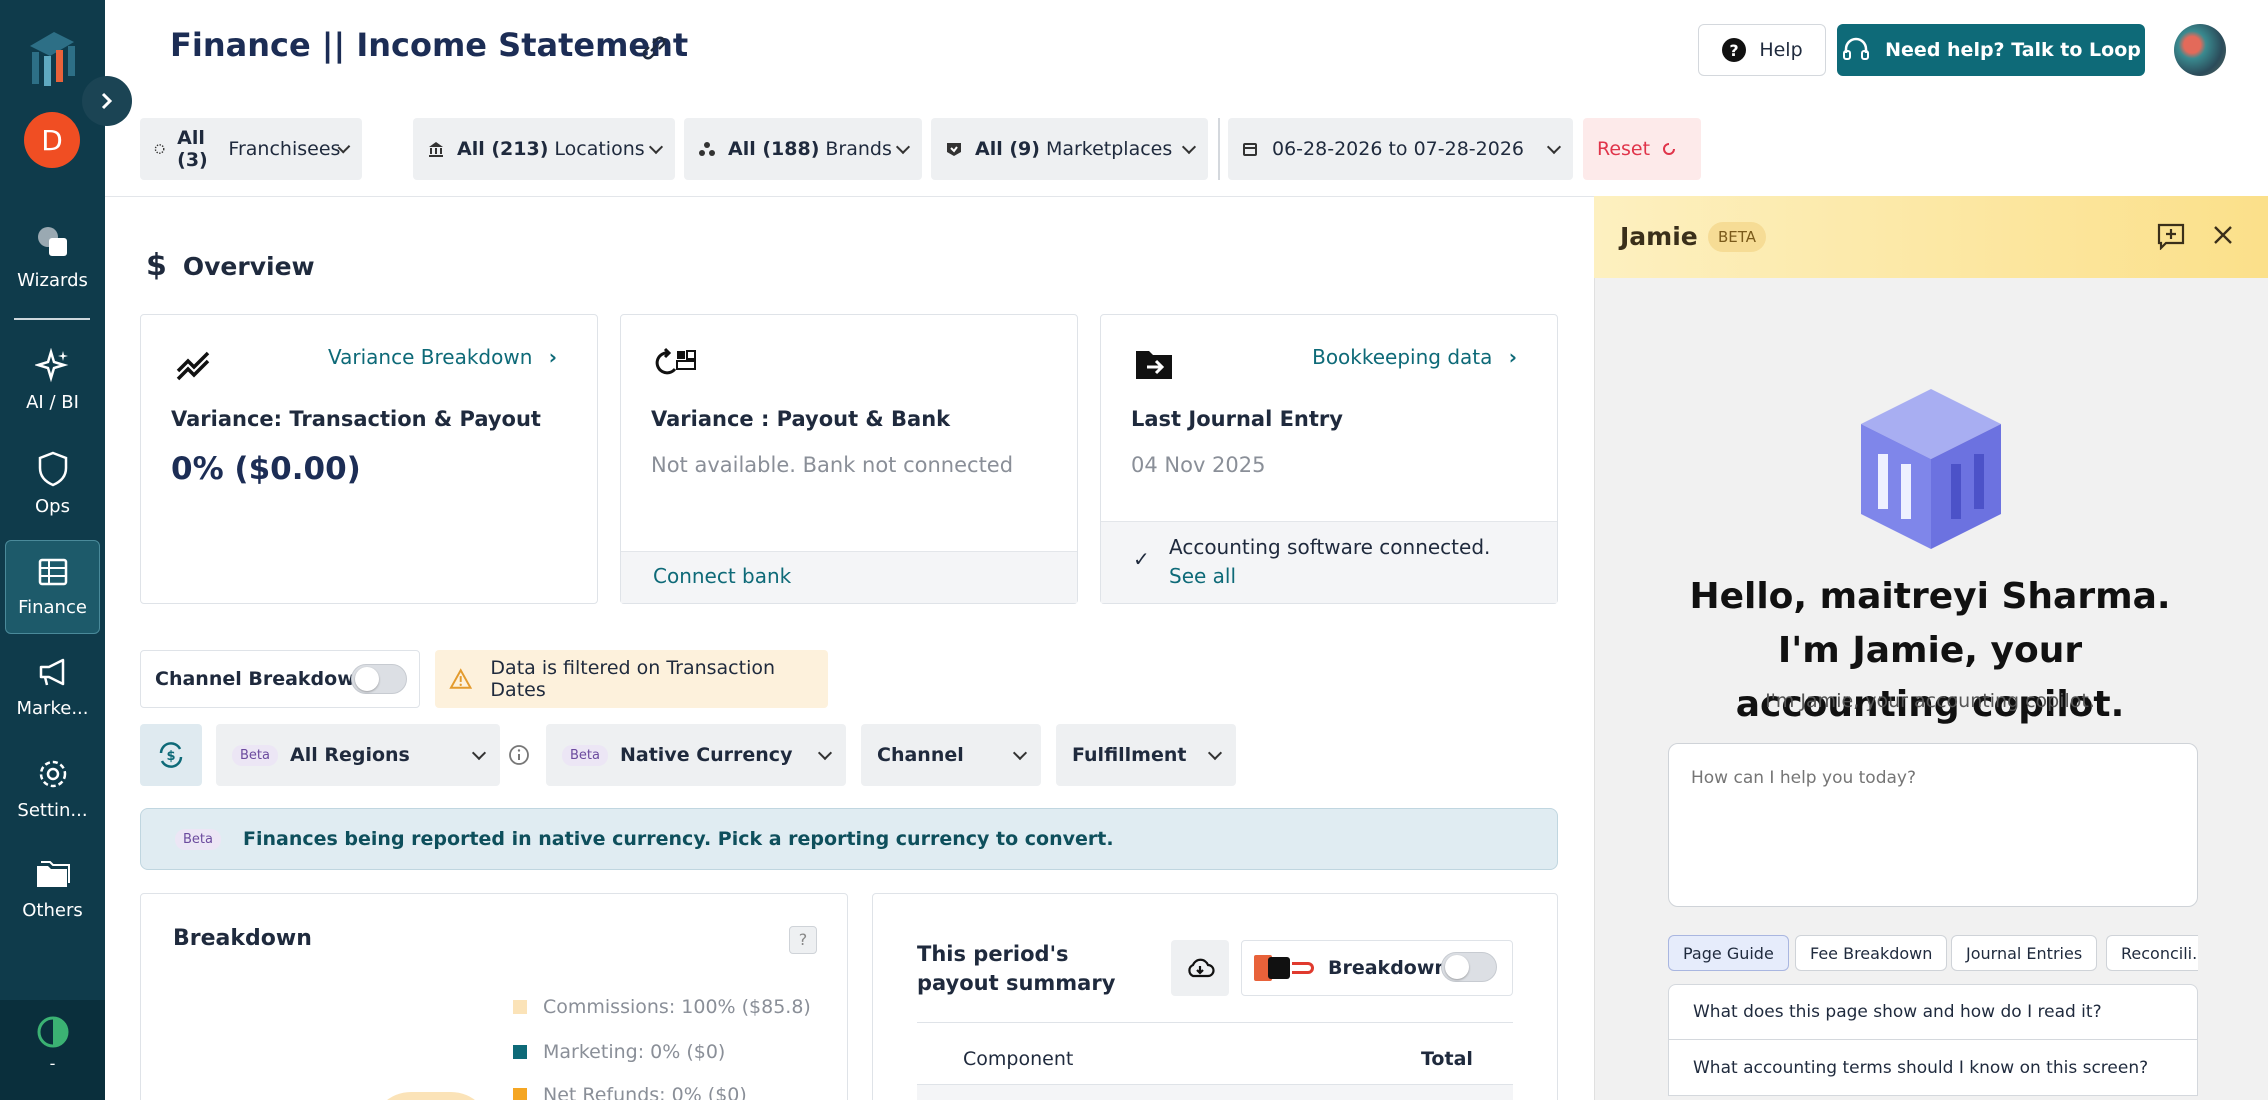 The height and width of the screenshot is (1100, 2268). Describe the element at coordinates (52, 319) in the screenshot. I see `sidebar-divider` at that location.